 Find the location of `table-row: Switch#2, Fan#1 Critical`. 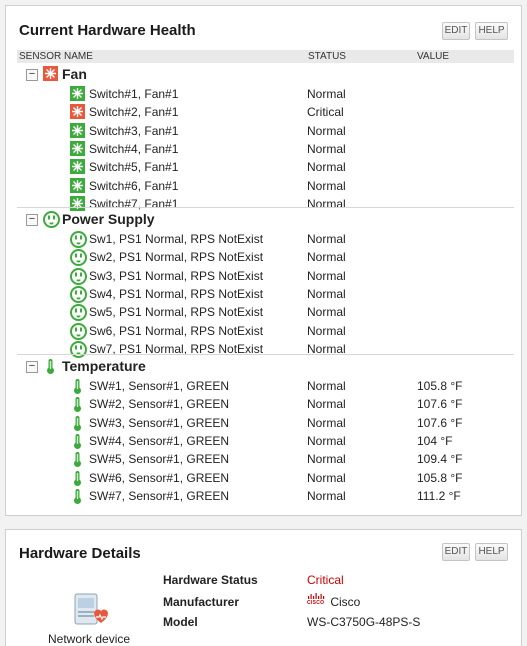

table-row: Switch#2, Fan#1 Critical is located at coordinates (264, 112).